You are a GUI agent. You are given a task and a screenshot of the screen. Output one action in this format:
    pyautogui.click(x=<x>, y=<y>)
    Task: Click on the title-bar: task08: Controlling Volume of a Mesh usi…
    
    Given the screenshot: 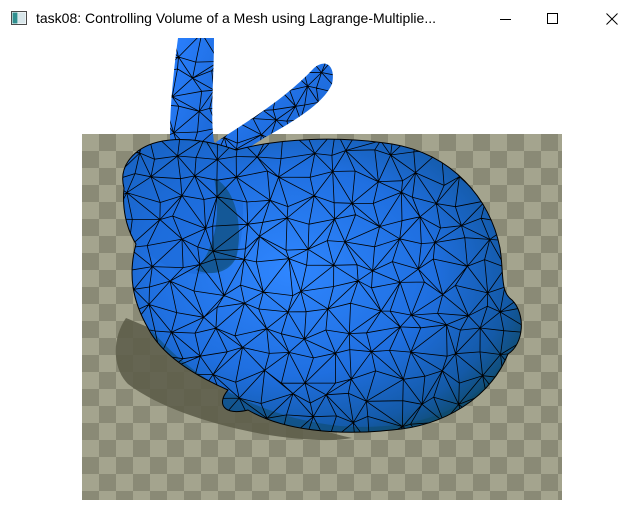 What is the action you would take?
    pyautogui.click(x=321, y=19)
    